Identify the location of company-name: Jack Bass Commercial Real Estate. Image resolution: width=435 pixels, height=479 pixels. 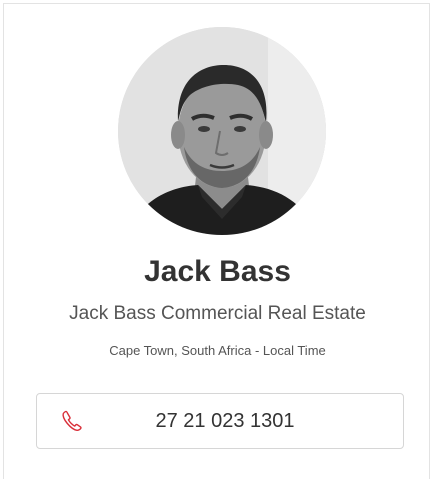
(217, 313).